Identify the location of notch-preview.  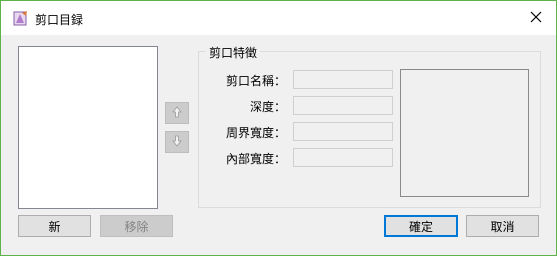
(464, 133).